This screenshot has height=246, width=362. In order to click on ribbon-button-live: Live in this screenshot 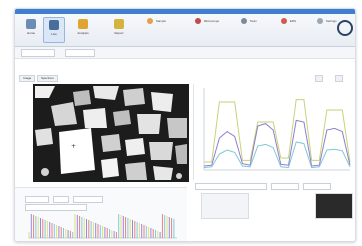, I will do `click(54, 30)`.